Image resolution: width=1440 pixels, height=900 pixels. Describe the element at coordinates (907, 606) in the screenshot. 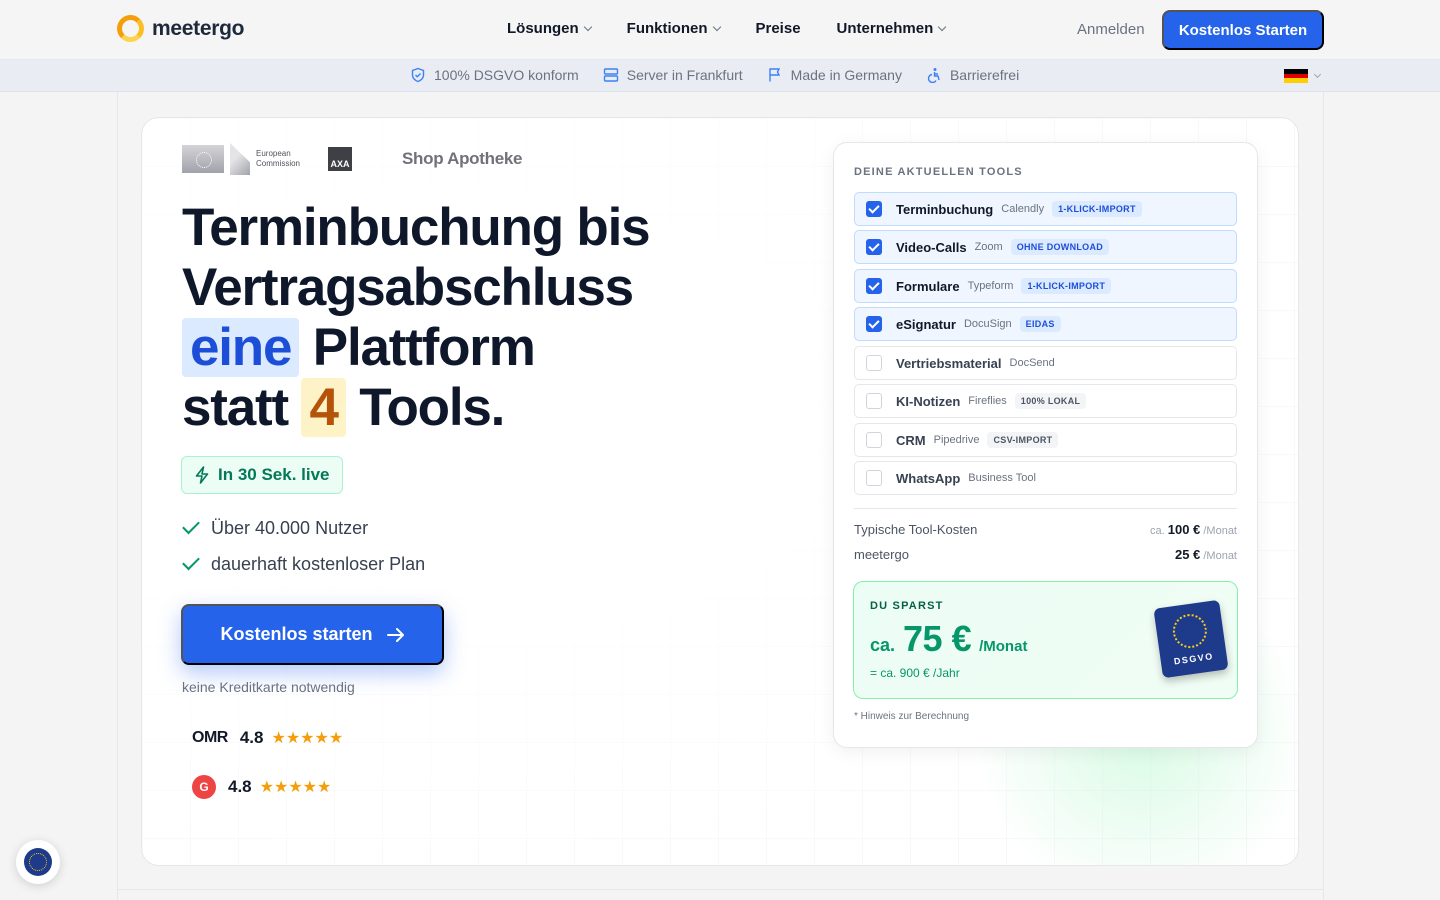

I see `savings-label: DU SPARST` at that location.